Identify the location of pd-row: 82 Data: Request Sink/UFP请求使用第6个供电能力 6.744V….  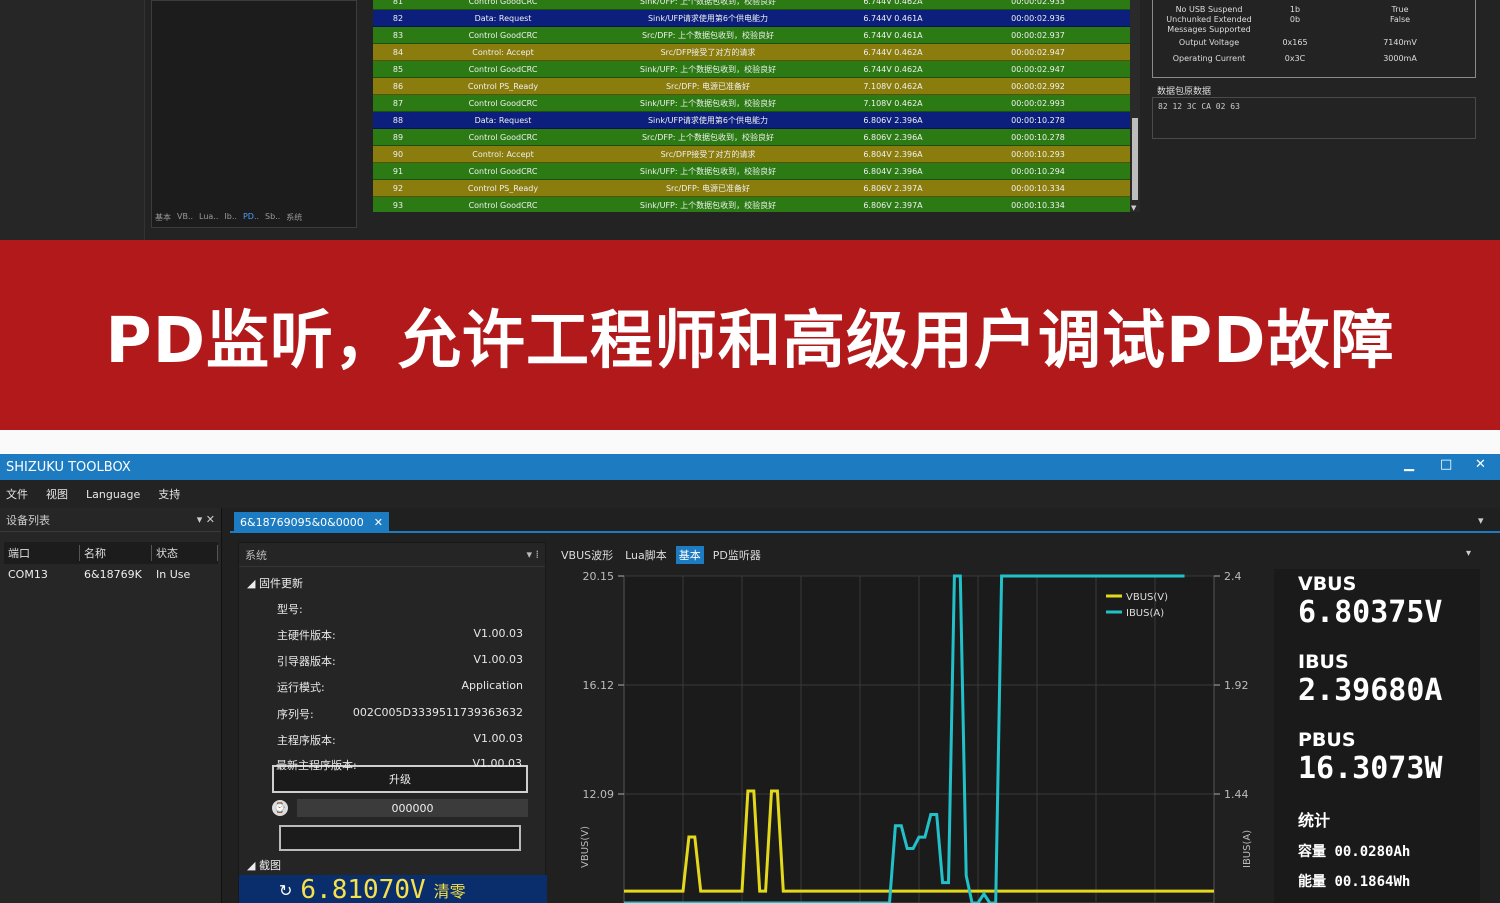
(751, 18).